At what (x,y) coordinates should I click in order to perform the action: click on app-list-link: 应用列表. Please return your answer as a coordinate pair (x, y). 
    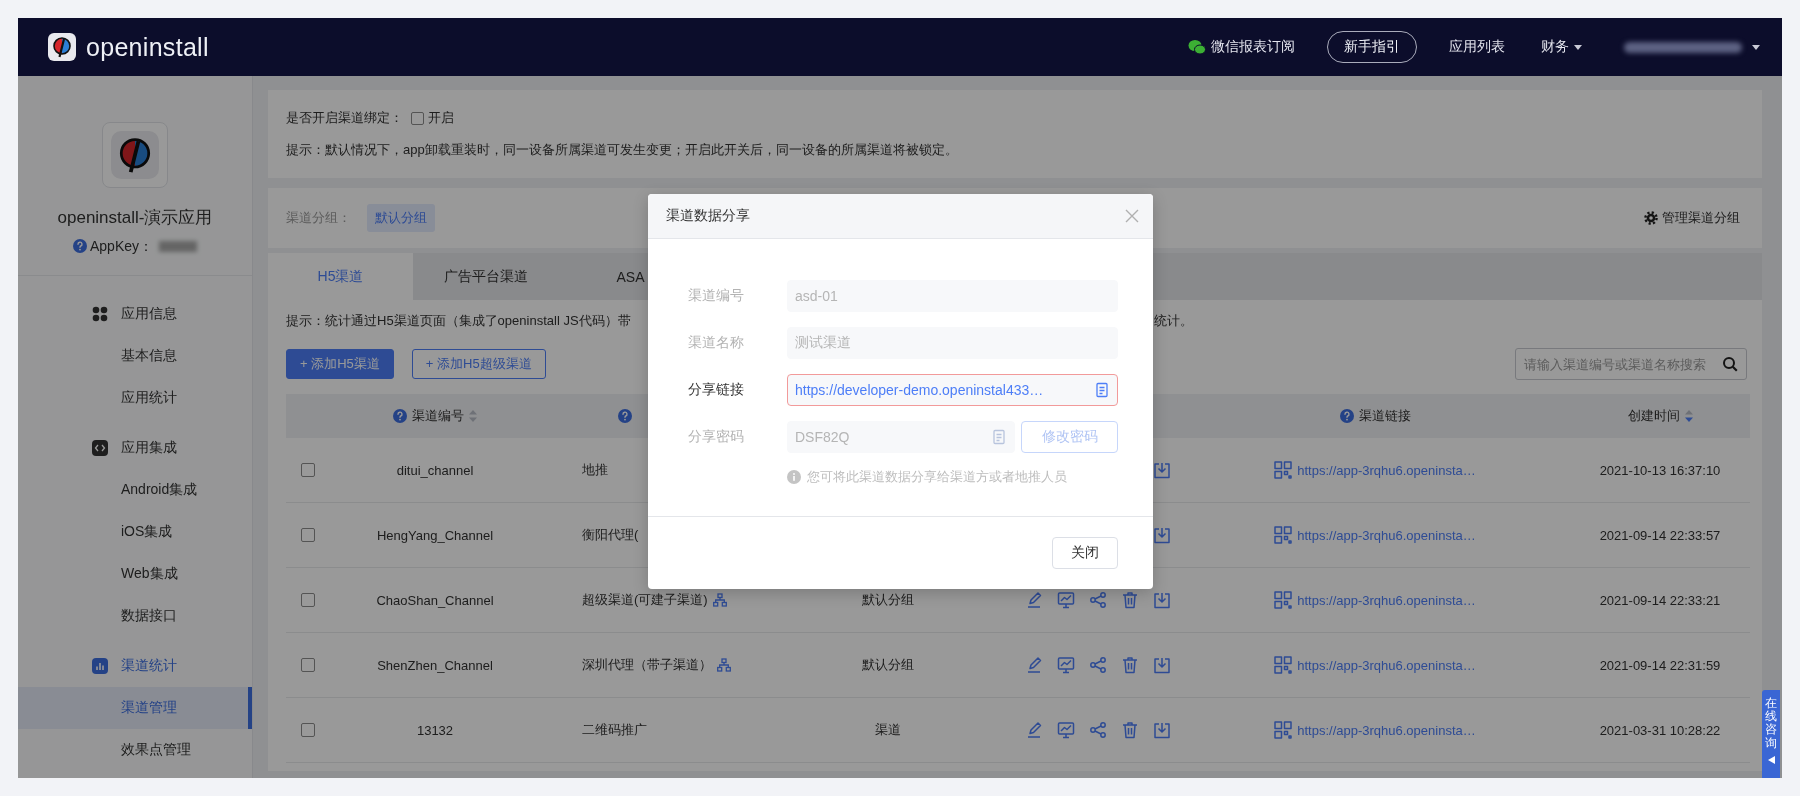
    Looking at the image, I should click on (1477, 47).